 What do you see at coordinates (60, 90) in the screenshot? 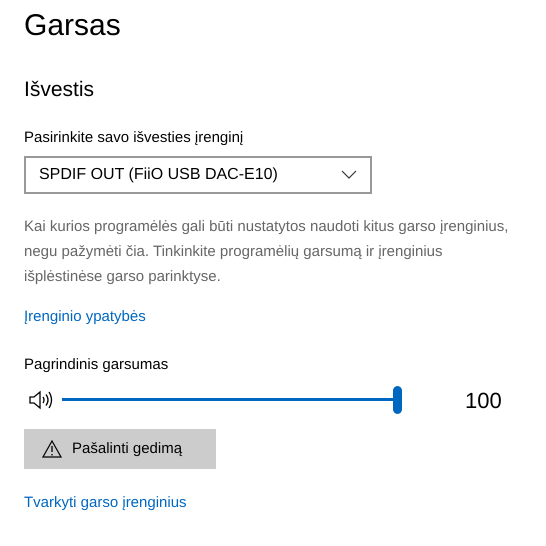
I see `section-title: Išvestis` at bounding box center [60, 90].